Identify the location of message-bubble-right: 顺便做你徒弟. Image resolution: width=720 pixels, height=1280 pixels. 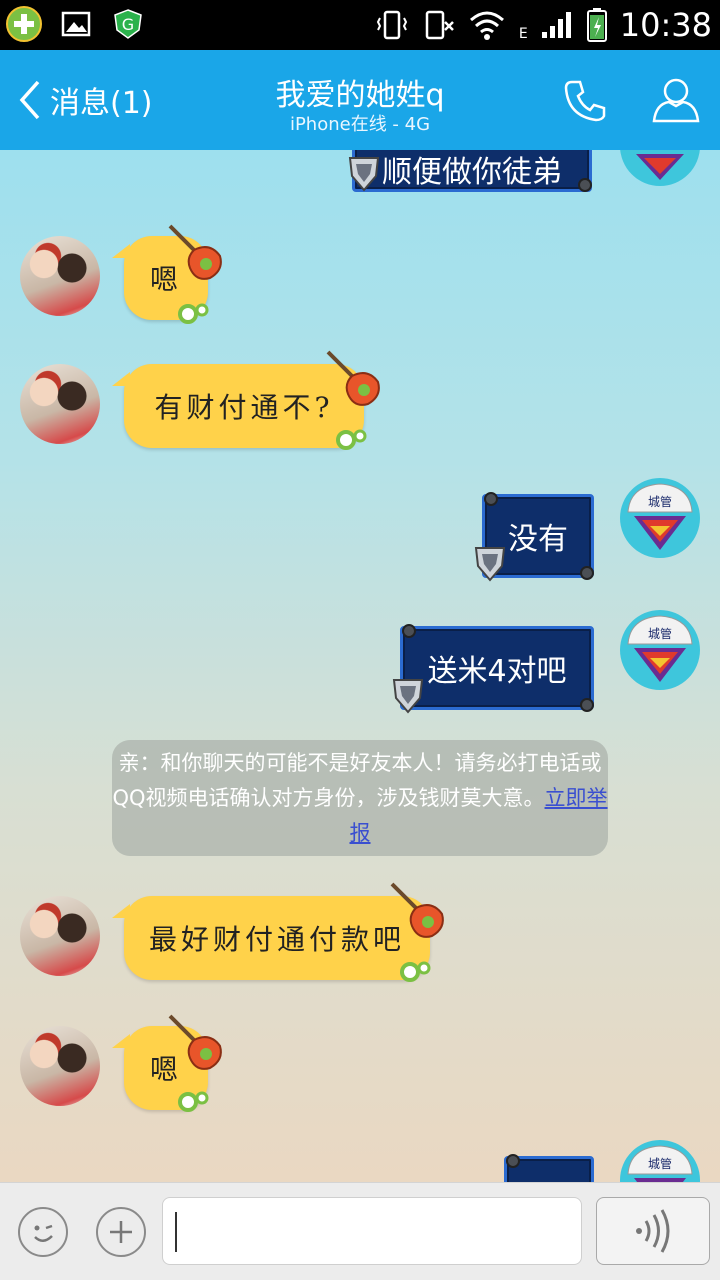
(472, 171).